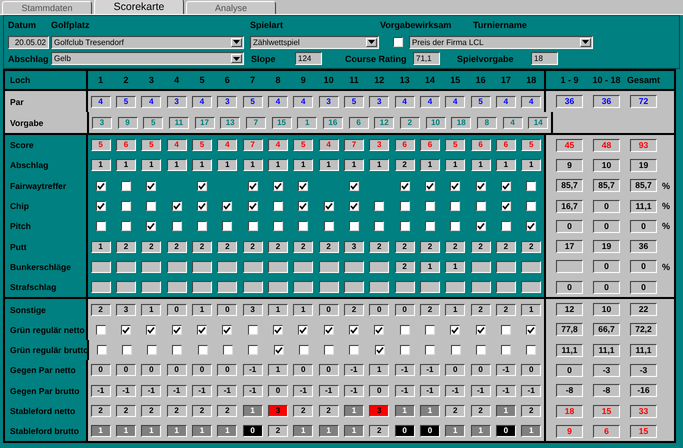 This screenshot has width=683, height=448. Describe the element at coordinates (544, 59) in the screenshot. I see `playing-handicap-field: 18` at that location.